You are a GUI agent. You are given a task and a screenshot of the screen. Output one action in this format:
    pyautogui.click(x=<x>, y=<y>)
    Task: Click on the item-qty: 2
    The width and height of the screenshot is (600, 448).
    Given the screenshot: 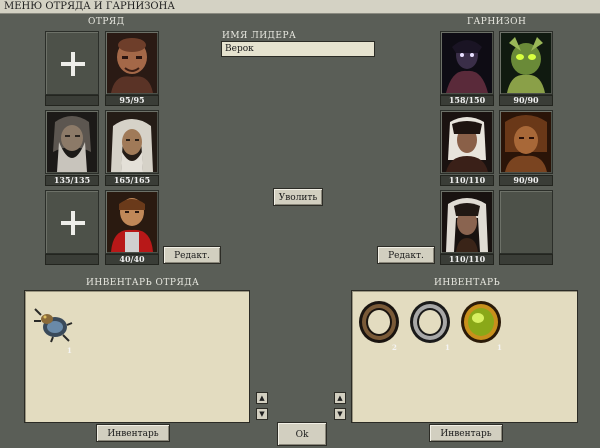 What is the action you would take?
    pyautogui.click(x=394, y=347)
    